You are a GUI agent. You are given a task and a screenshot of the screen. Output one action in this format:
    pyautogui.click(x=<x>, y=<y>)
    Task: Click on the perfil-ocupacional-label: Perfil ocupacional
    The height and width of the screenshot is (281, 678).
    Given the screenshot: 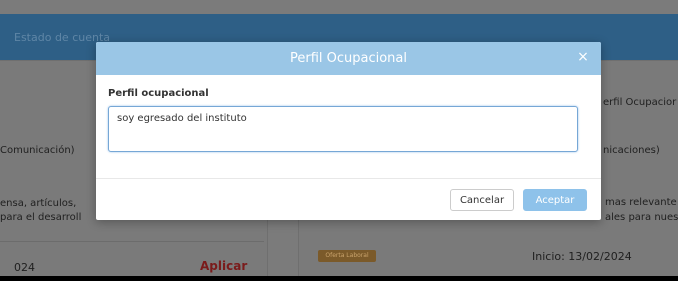 What is the action you would take?
    pyautogui.click(x=158, y=93)
    